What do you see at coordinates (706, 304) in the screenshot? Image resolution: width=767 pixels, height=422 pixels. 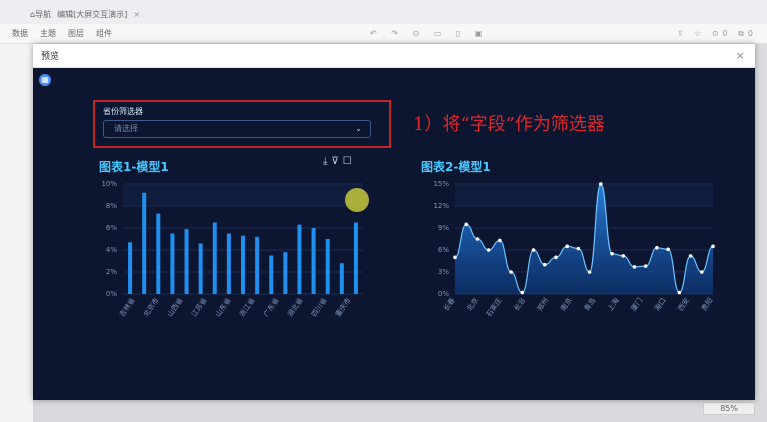 I see `x-tick-label: 贵阳` at bounding box center [706, 304].